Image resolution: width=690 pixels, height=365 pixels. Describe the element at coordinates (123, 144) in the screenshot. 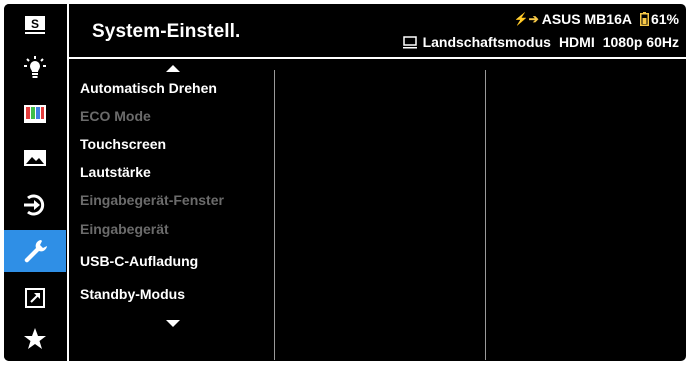

I see `menu-item-touchscreen: Touchscreen` at that location.